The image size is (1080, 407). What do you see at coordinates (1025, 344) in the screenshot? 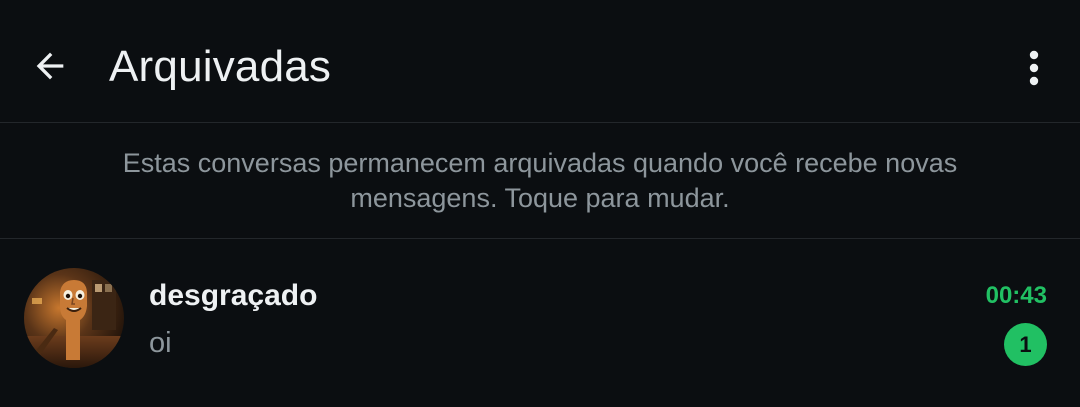
I see `unread-count-badge: 1` at bounding box center [1025, 344].